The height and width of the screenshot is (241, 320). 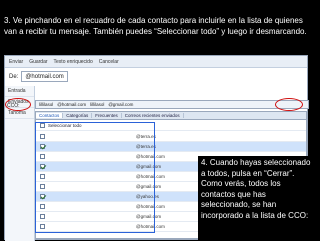 I want to click on send-button: Enviar, so click(x=16, y=62).